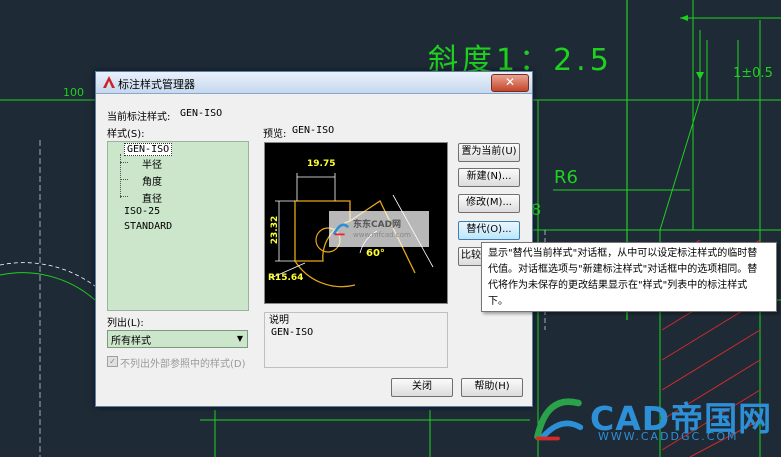  I want to click on tooltip-line: 代将作为未保存的更改结果显示在"样式"列表中的标注样式, so click(618, 285).